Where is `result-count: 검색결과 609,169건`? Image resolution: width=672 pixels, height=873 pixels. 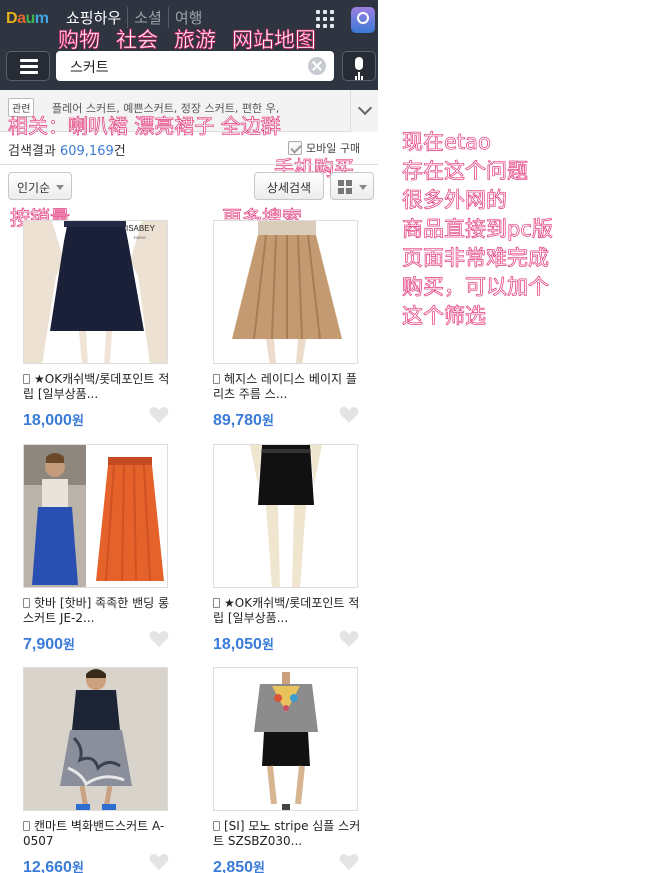 result-count: 검색결과 609,169건 is located at coordinates (67, 151).